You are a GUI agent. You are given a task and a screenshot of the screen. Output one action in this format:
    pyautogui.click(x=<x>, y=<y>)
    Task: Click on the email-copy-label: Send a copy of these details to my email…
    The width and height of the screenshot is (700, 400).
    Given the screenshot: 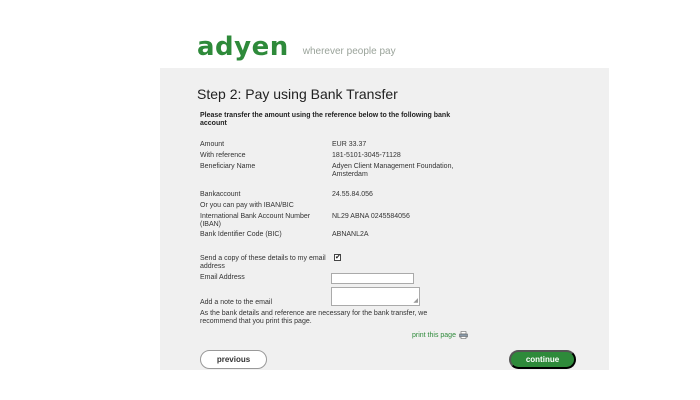 What is the action you would take?
    pyautogui.click(x=263, y=262)
    